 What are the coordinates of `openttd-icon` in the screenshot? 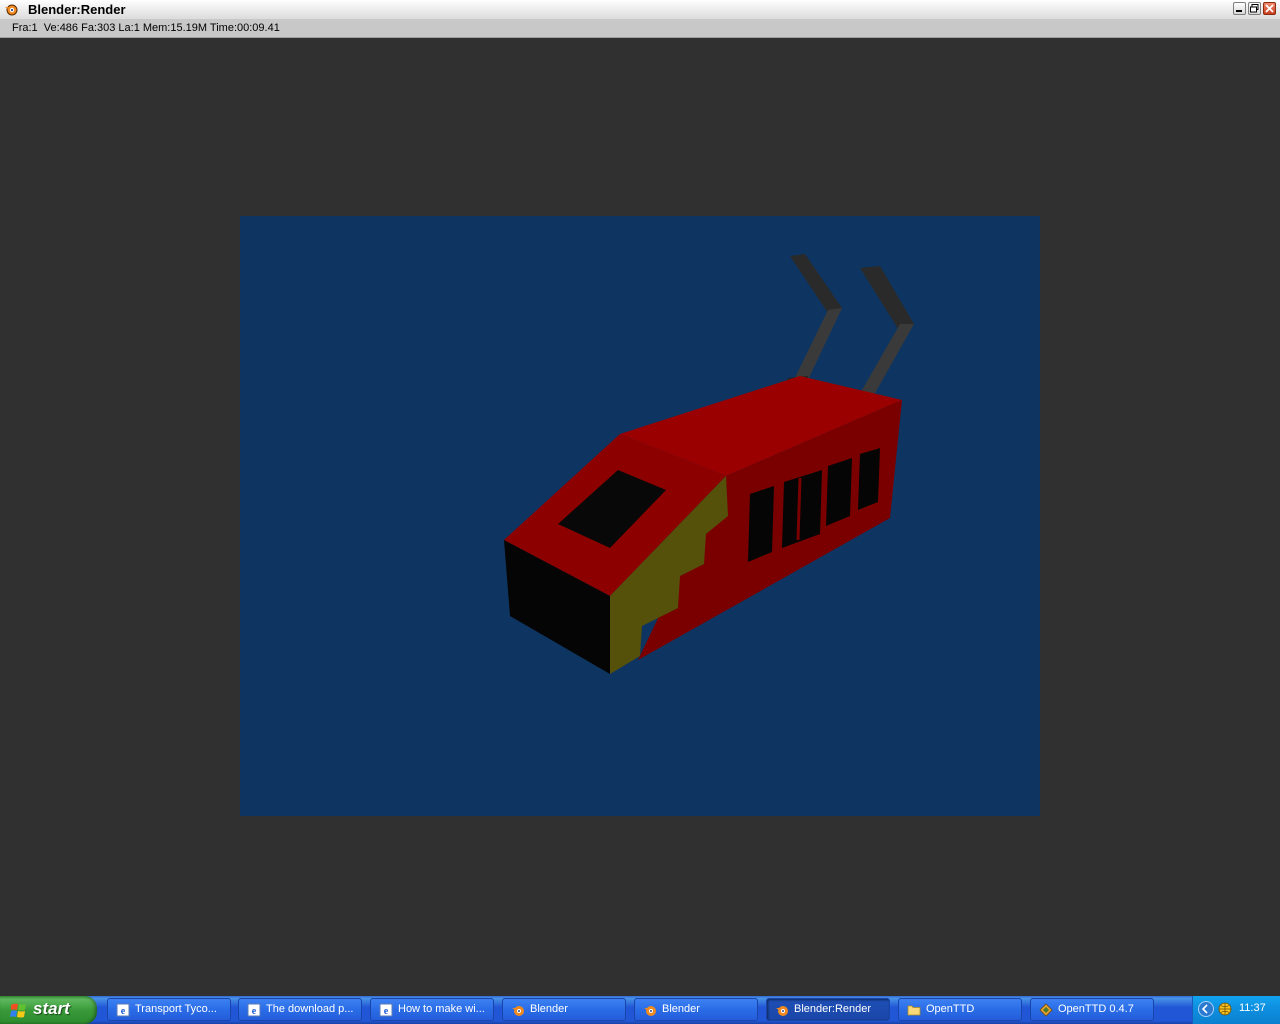 It's located at (1046, 1010).